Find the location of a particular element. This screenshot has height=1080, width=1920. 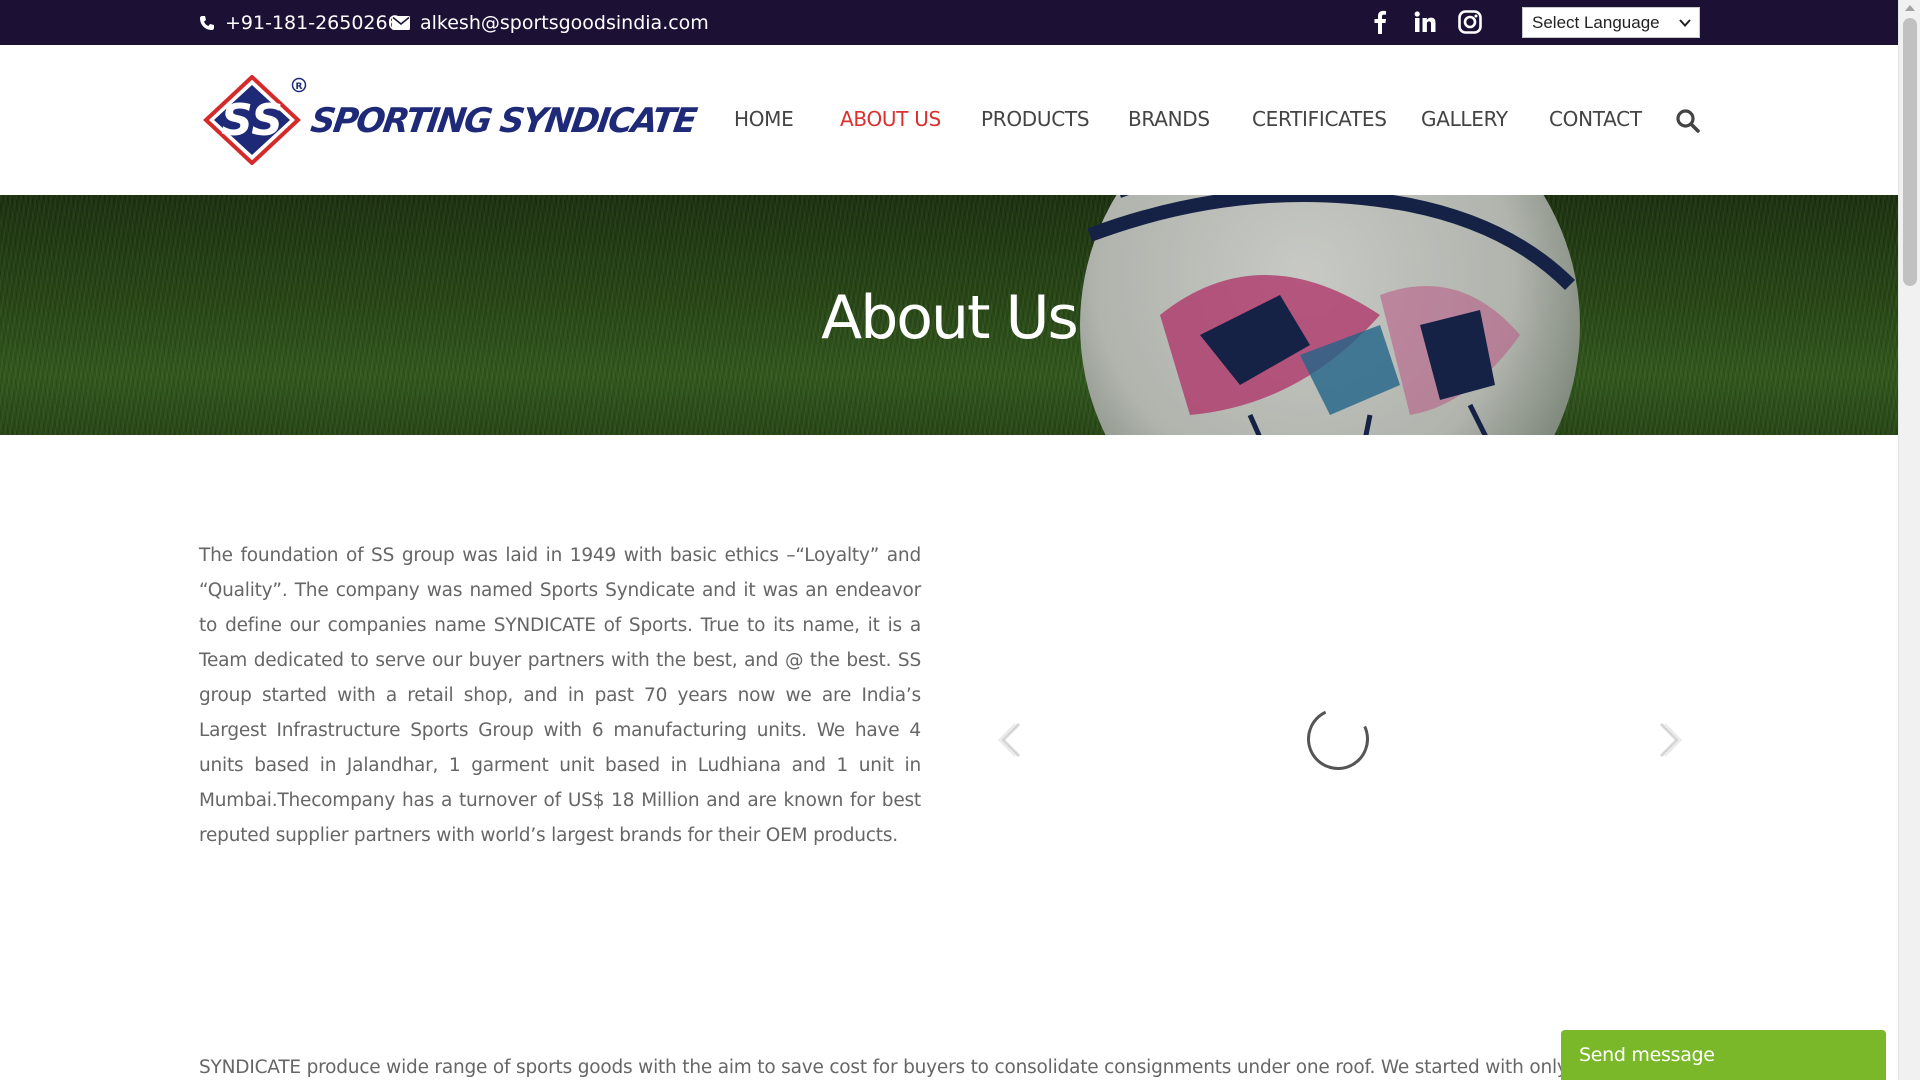

language-select-label: Select Language is located at coordinates (1596, 22).